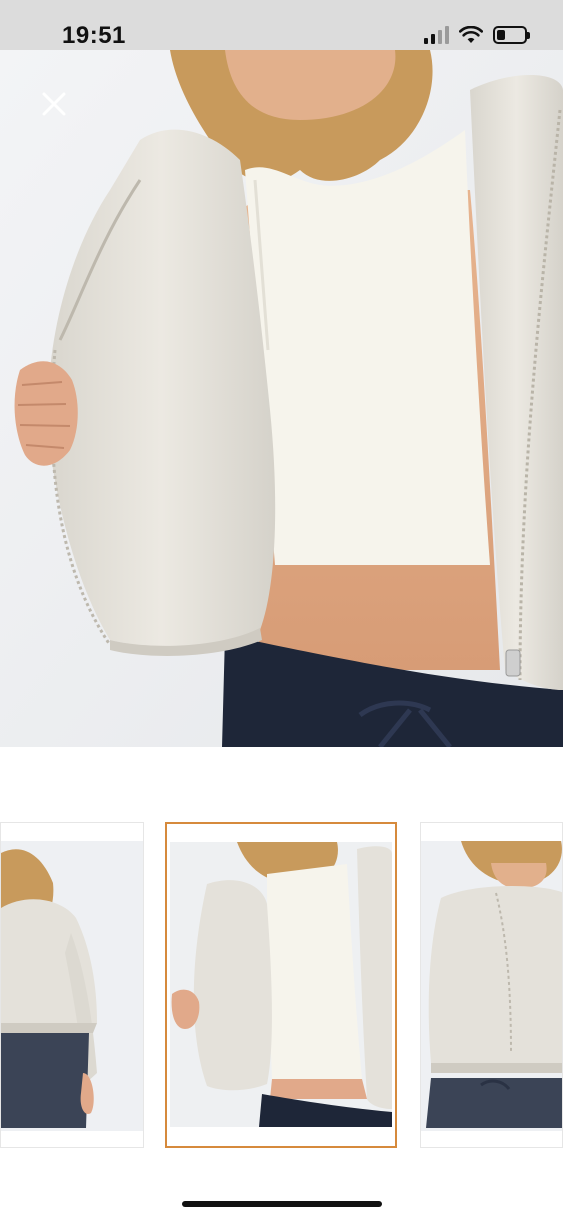 The height and width of the screenshot is (1219, 563). I want to click on status-bar: 19:51, so click(281, 25).